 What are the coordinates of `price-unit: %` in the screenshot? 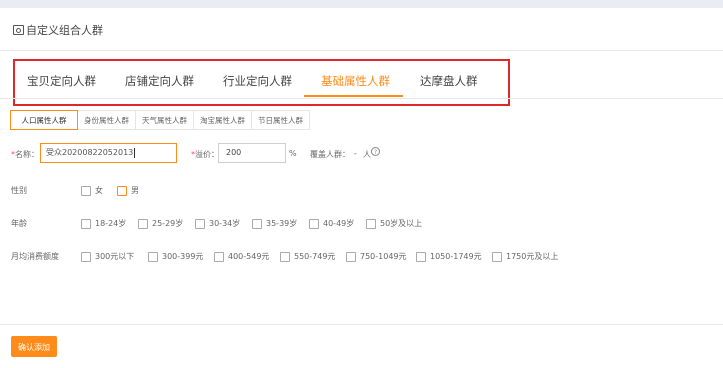 It's located at (293, 153).